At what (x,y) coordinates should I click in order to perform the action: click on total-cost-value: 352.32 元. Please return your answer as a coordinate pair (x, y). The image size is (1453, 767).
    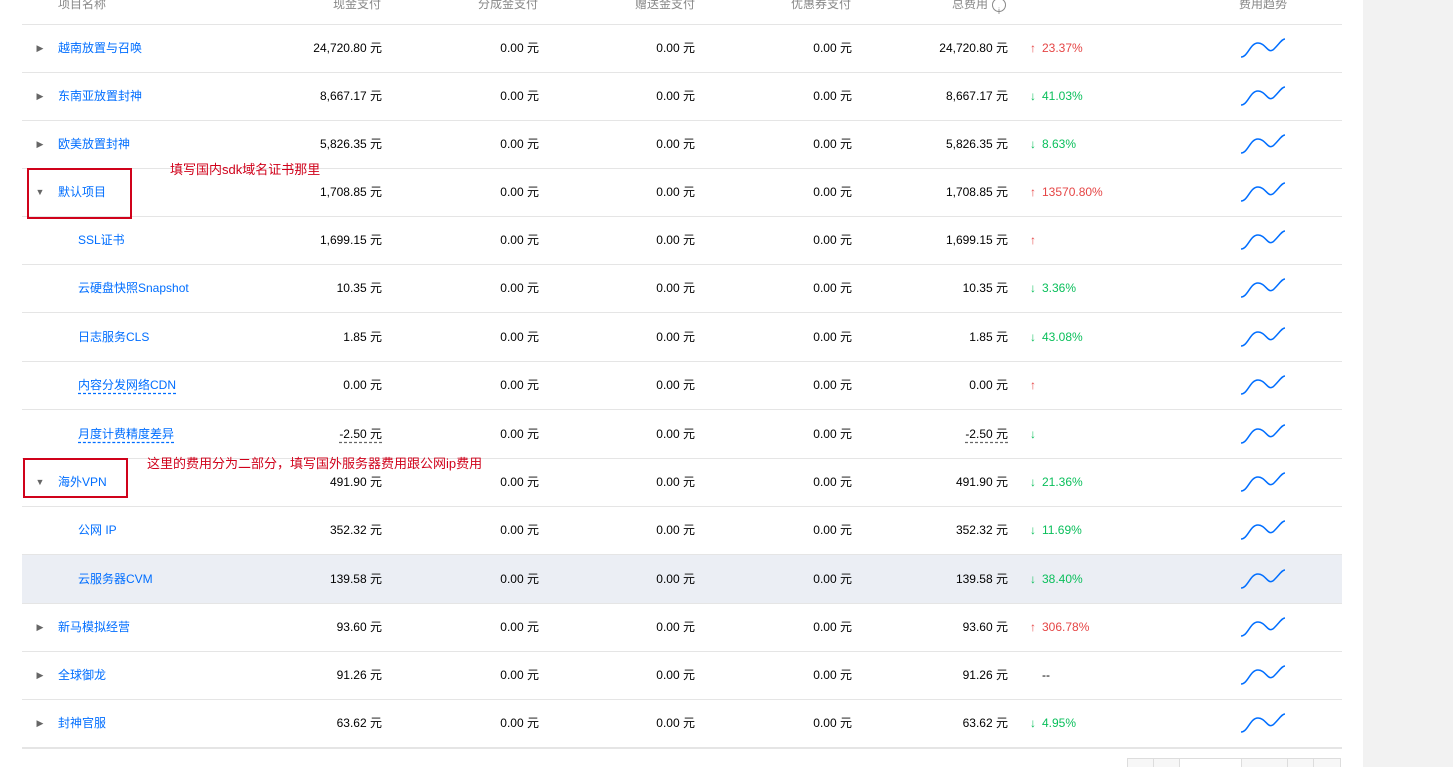
    Looking at the image, I should click on (982, 530).